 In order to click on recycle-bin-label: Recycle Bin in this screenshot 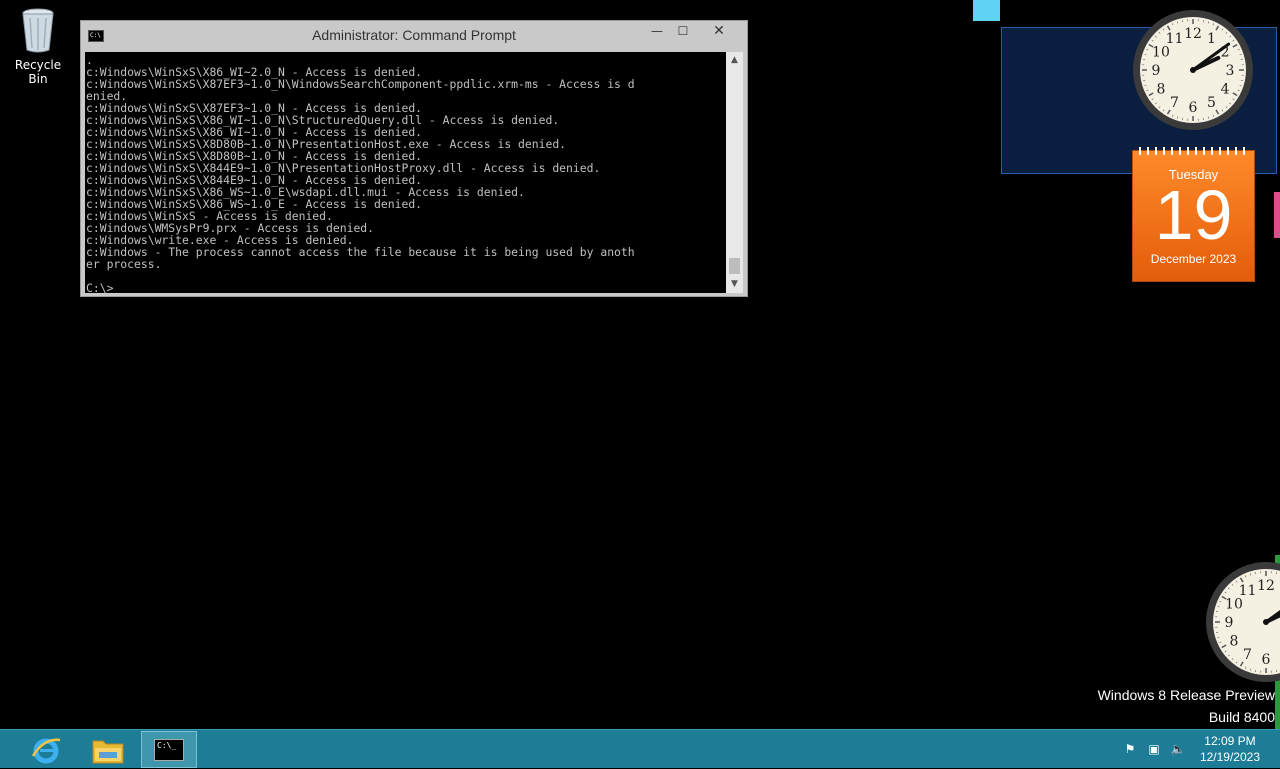, I will do `click(38, 72)`.